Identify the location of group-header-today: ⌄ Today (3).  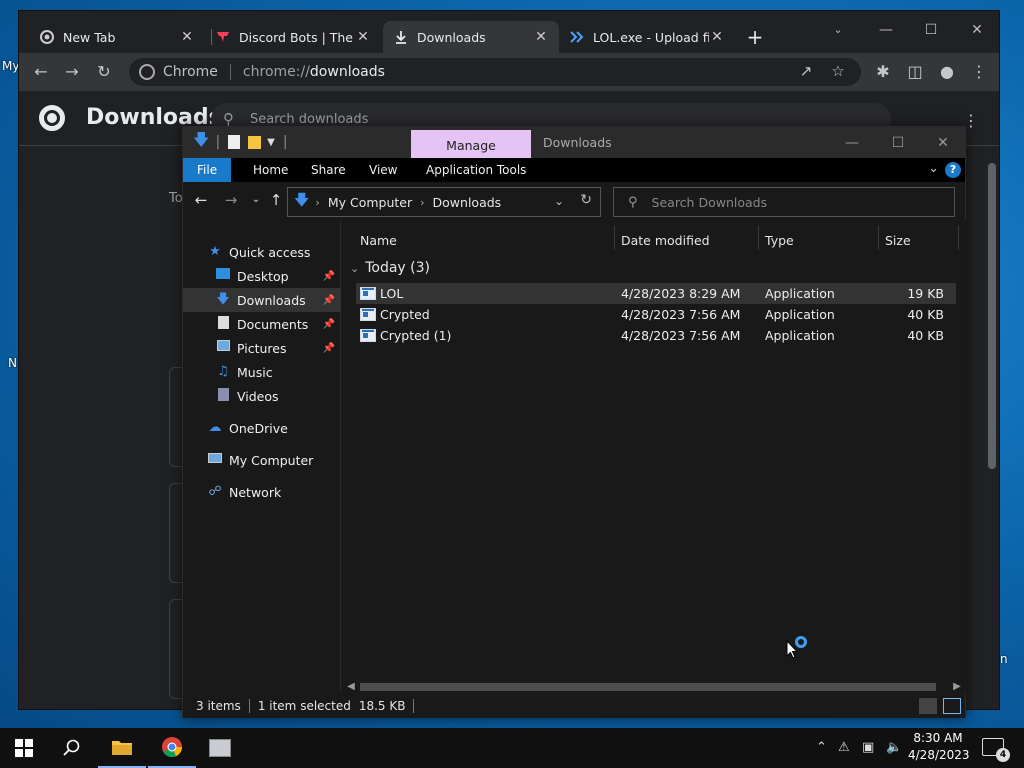
(390, 268).